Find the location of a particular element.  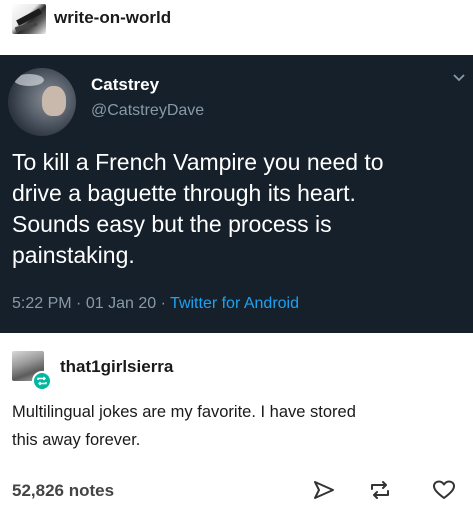

tweet-date: 01 Jan 20 is located at coordinates (121, 303).